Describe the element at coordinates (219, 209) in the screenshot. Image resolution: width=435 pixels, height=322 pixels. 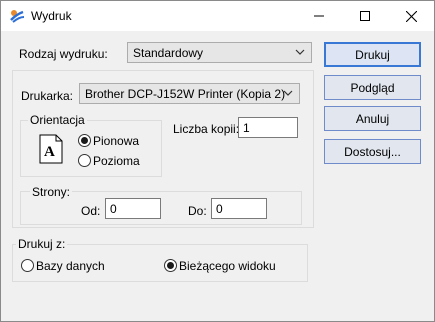
I see `pages-to-value: 0` at that location.